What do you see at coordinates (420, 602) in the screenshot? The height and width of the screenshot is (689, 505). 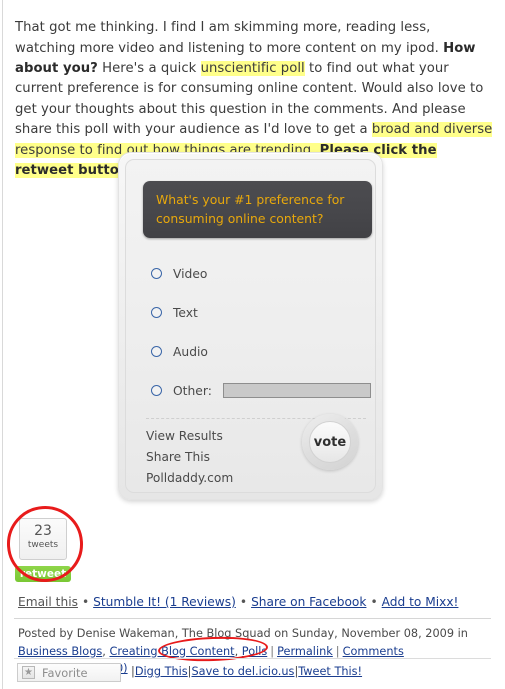 I see `share-link-mixx: Add to Mixx!` at bounding box center [420, 602].